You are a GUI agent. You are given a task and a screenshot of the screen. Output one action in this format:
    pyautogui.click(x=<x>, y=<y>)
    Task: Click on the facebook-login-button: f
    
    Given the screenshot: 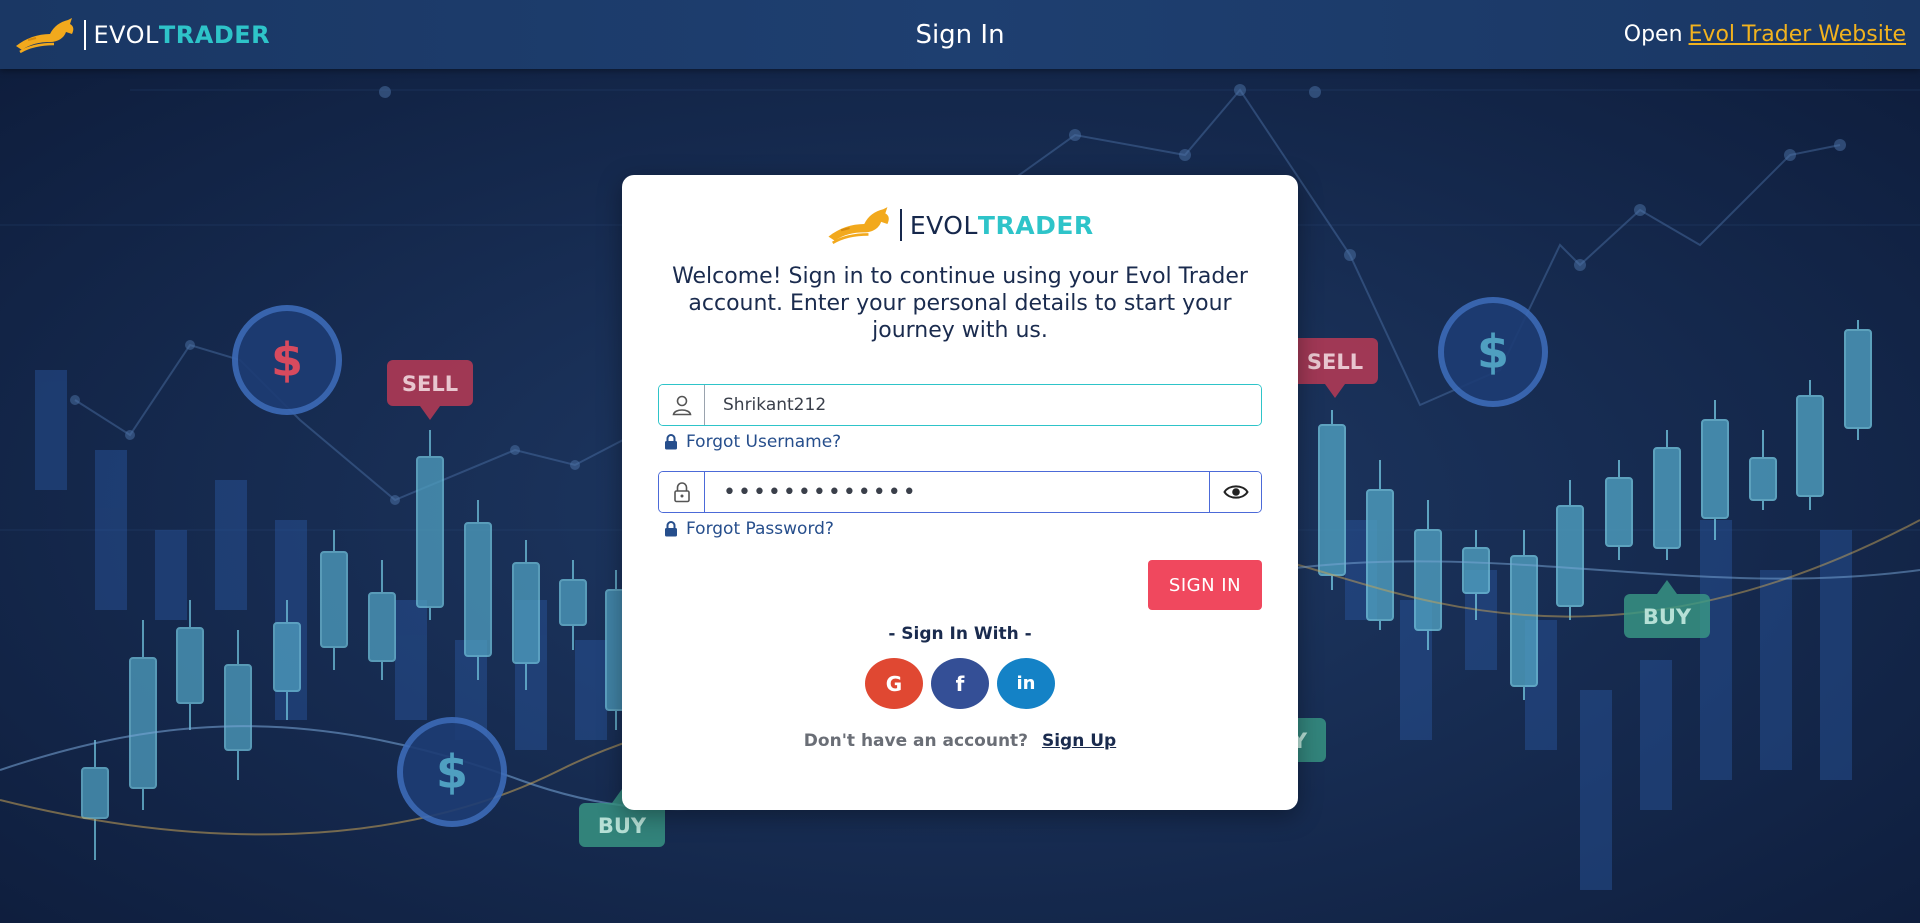 What is the action you would take?
    pyautogui.click(x=960, y=683)
    